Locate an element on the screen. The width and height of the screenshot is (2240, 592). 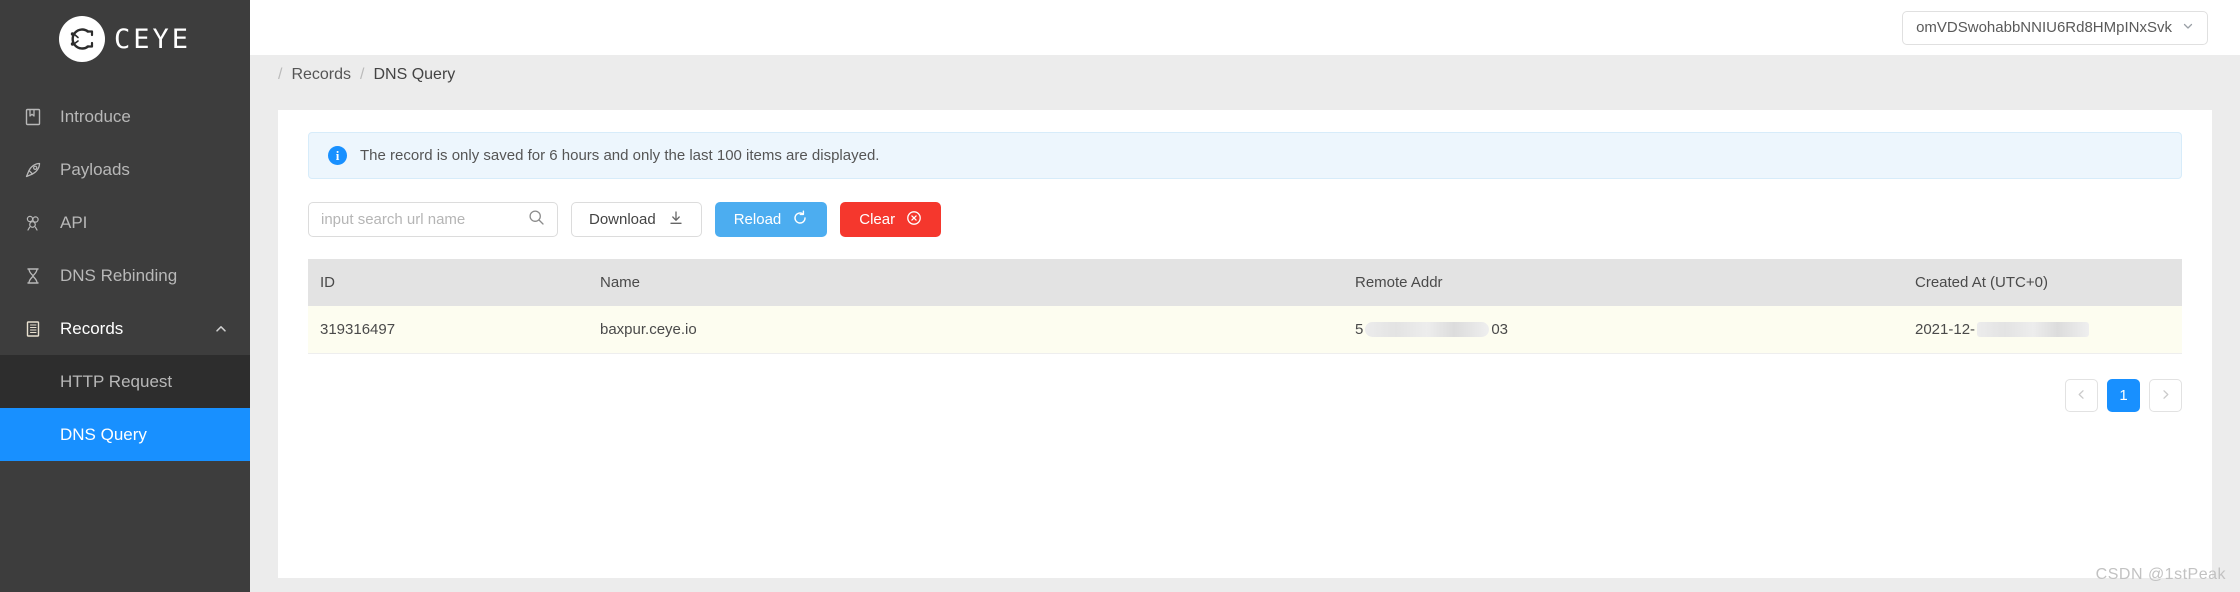
remote-addr-suffix: 03 is located at coordinates (1500, 329).